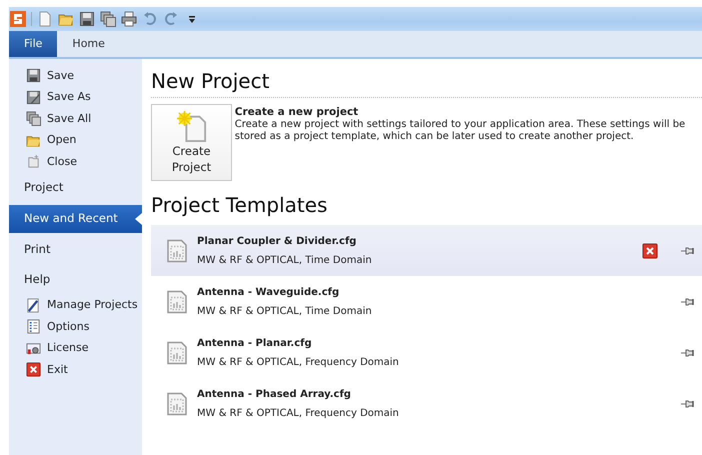 Image resolution: width=702 pixels, height=455 pixels. I want to click on close-icon, so click(650, 250).